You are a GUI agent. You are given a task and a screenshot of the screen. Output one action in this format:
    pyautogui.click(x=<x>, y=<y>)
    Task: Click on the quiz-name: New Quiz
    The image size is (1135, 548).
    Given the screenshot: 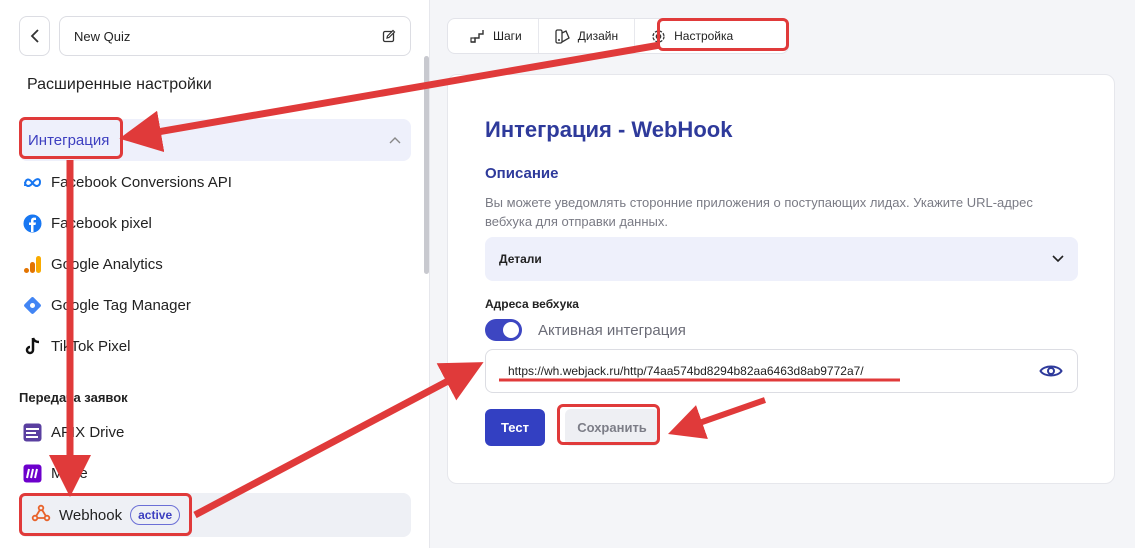 What is the action you would take?
    pyautogui.click(x=102, y=36)
    